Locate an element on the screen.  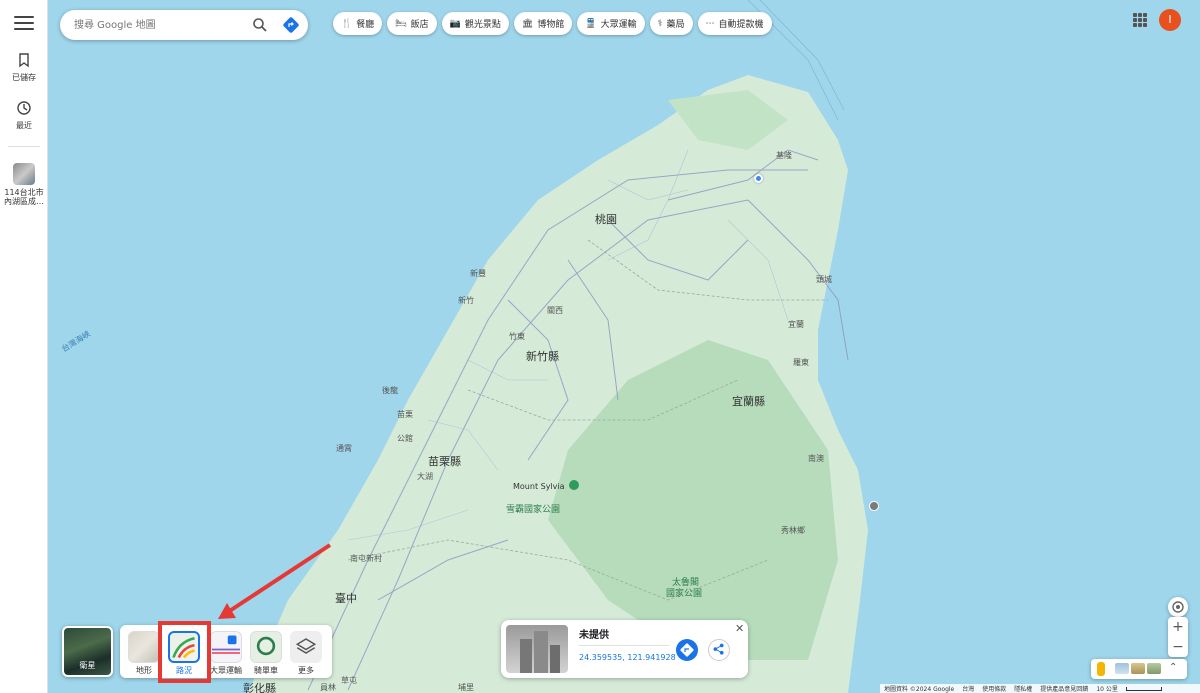
layer-terrain: 地形 is located at coordinates (144, 653).